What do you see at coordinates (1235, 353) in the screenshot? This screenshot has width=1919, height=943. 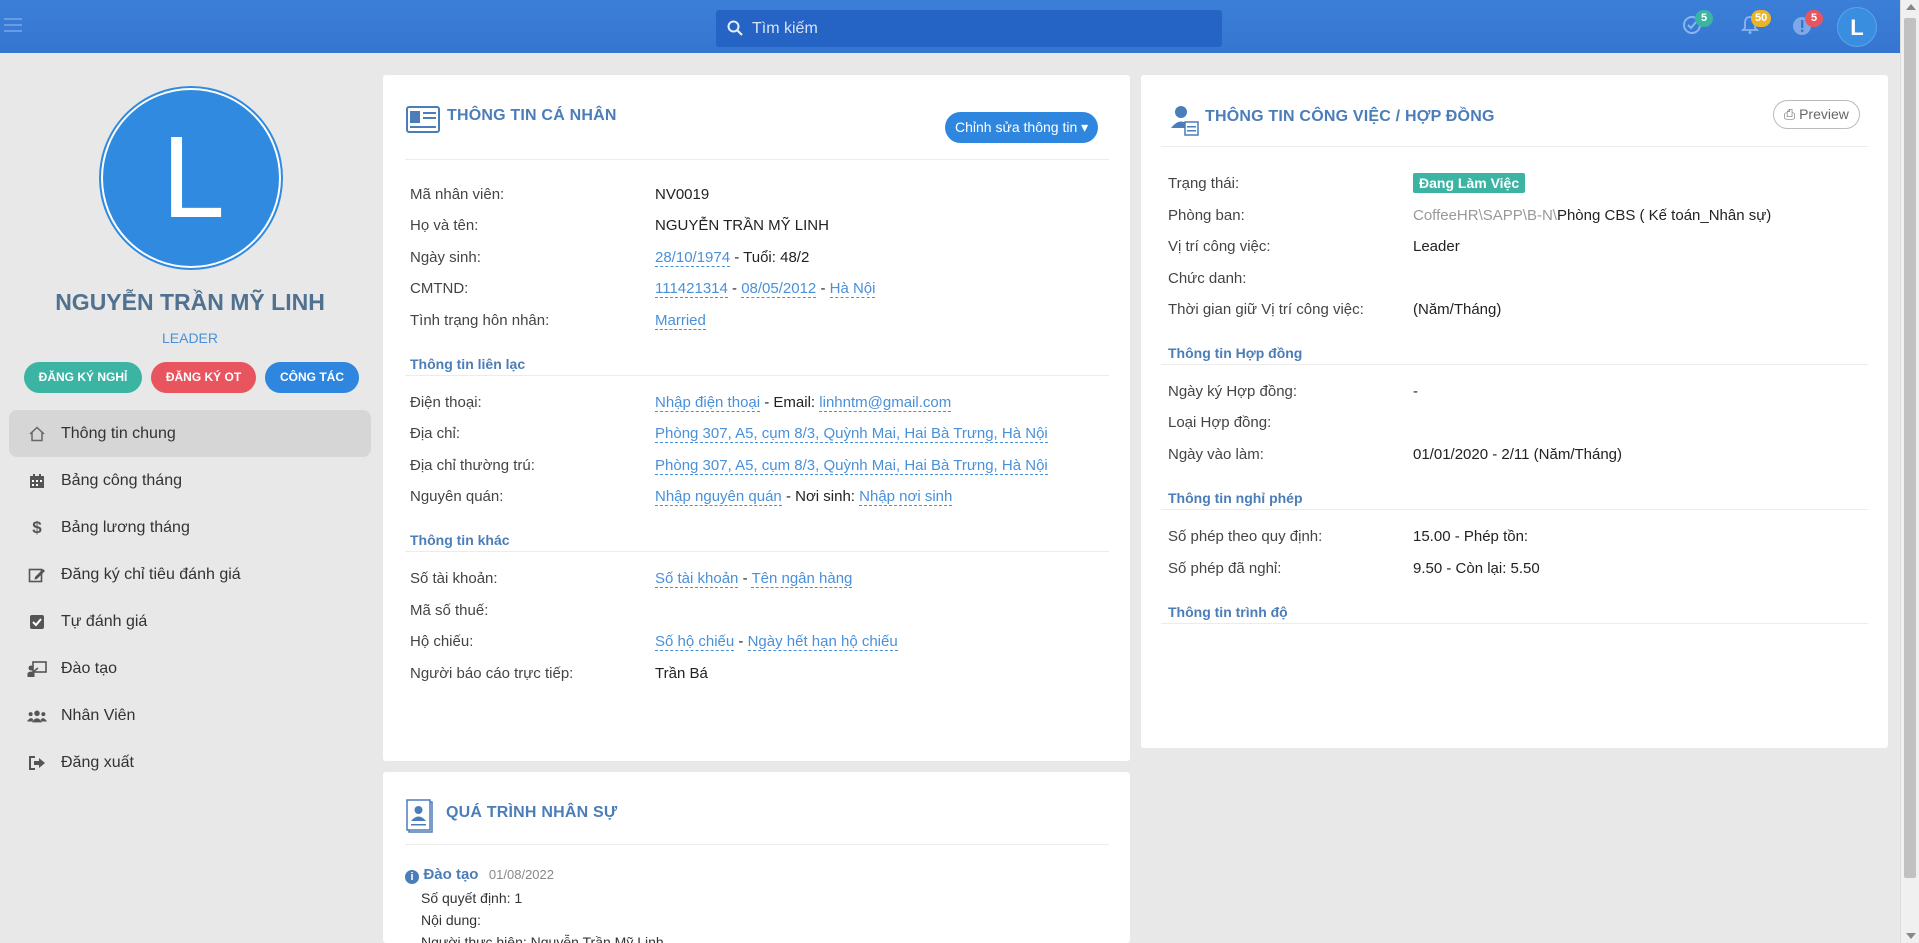 I see `contract-section-label: Thông tin Hợp đồng` at bounding box center [1235, 353].